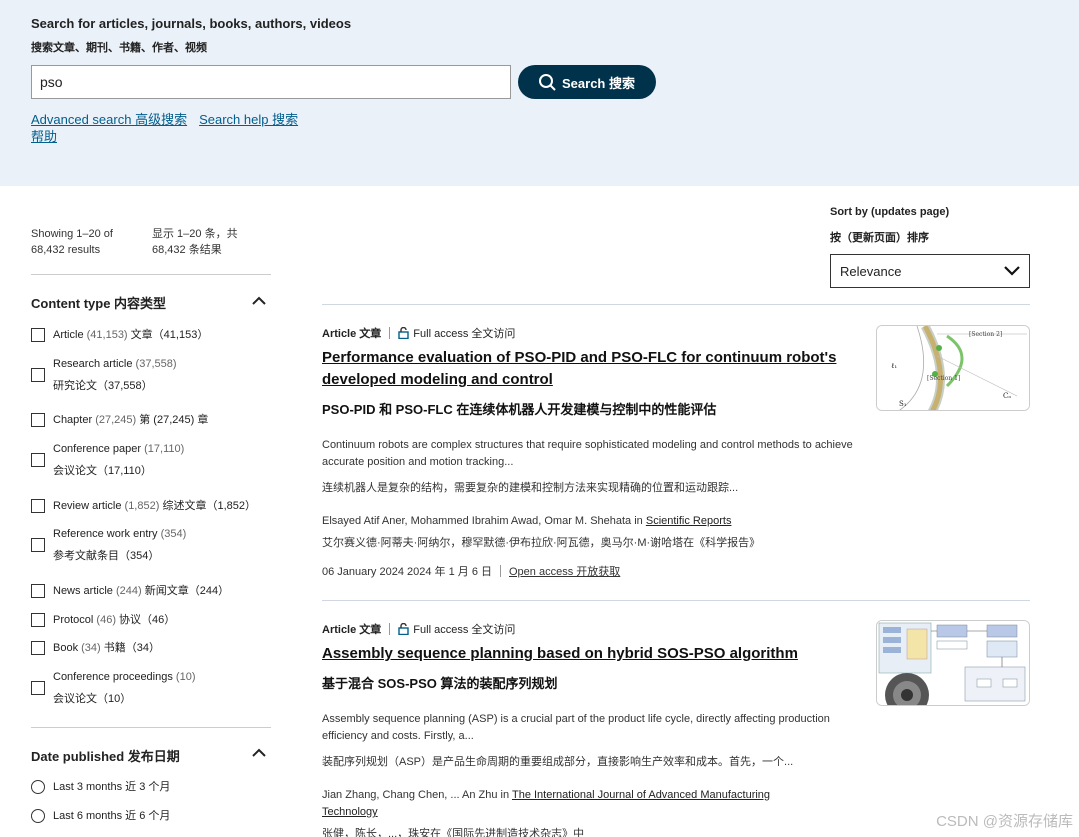 Image resolution: width=1079 pixels, height=837 pixels. What do you see at coordinates (151, 375) in the screenshot?
I see `filter-research-article: Research article (37,558) 研究论文（37,558）` at bounding box center [151, 375].